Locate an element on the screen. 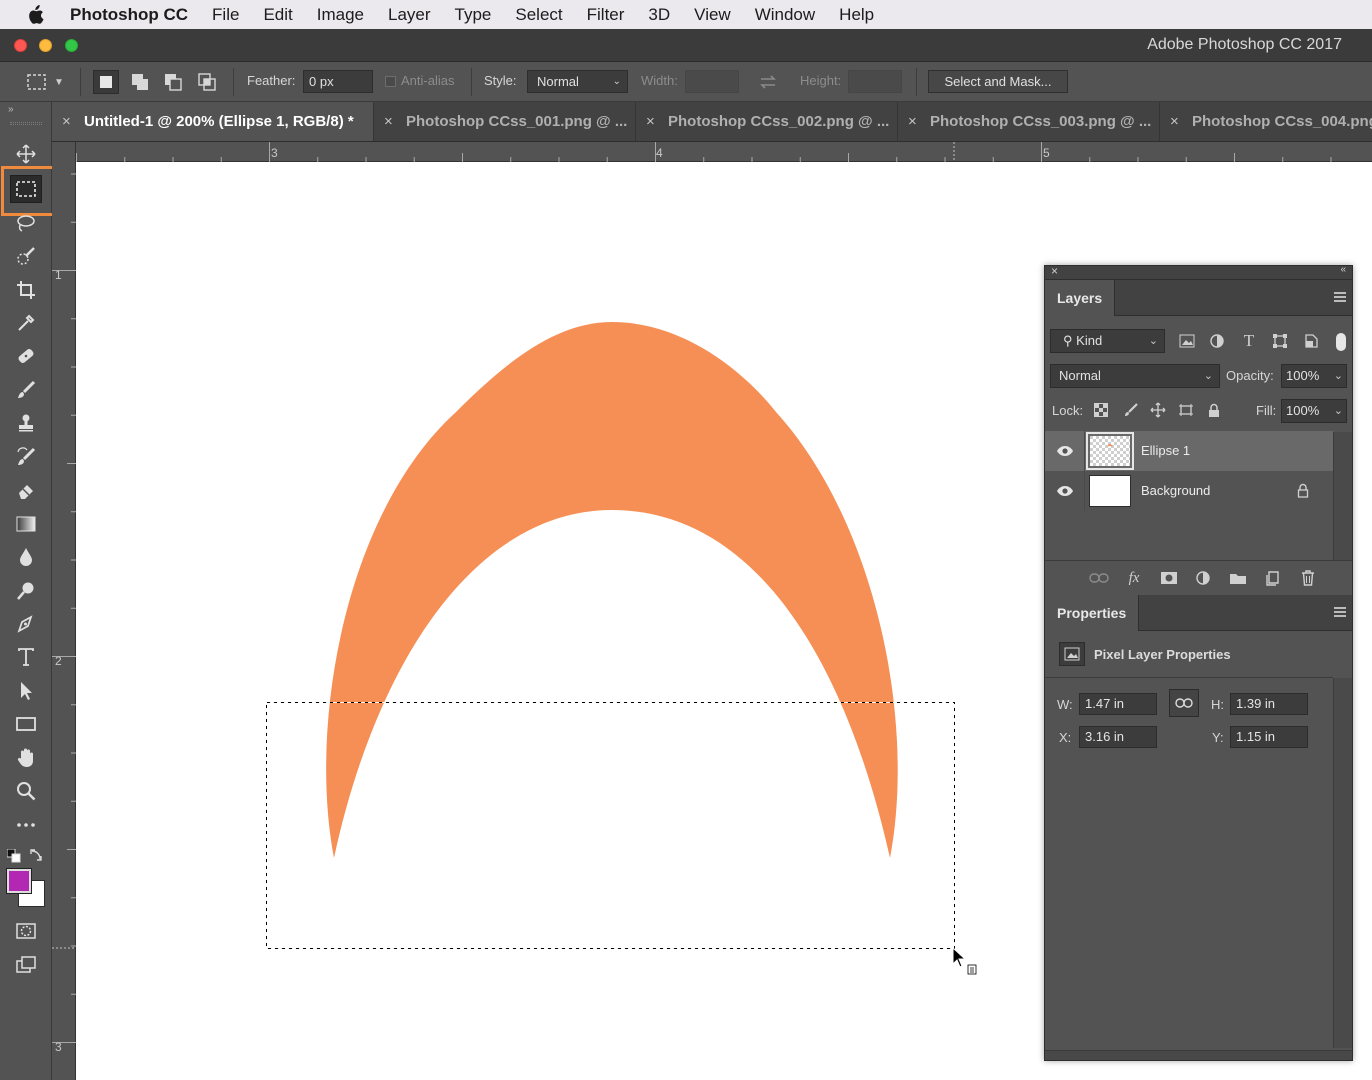 This screenshot has width=1372, height=1080. foreground-color-swatch is located at coordinates (19, 881).